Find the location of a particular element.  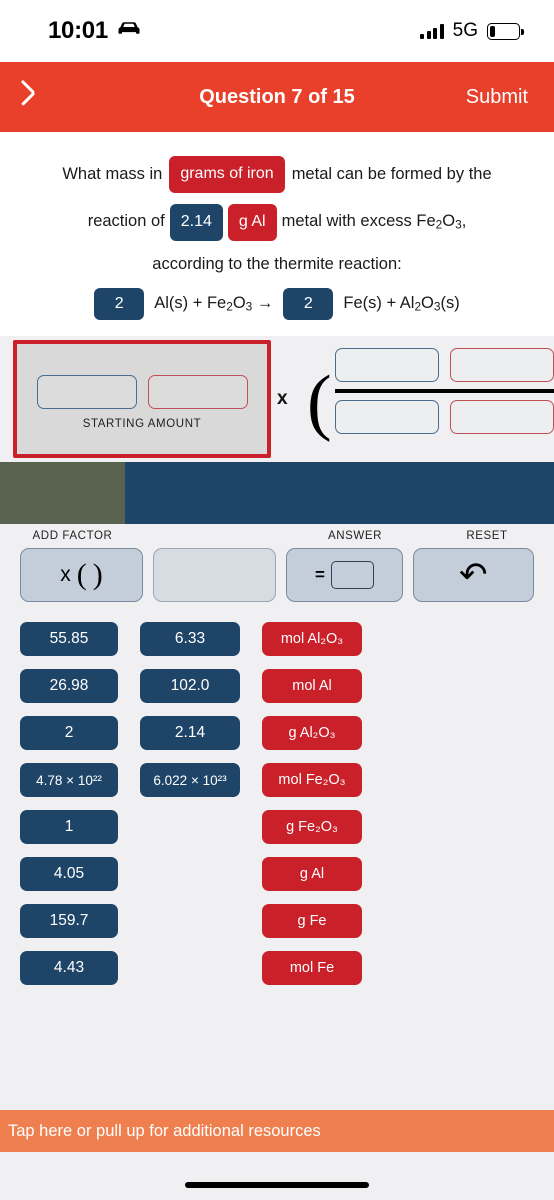

tile: 102.0 is located at coordinates (190, 686).